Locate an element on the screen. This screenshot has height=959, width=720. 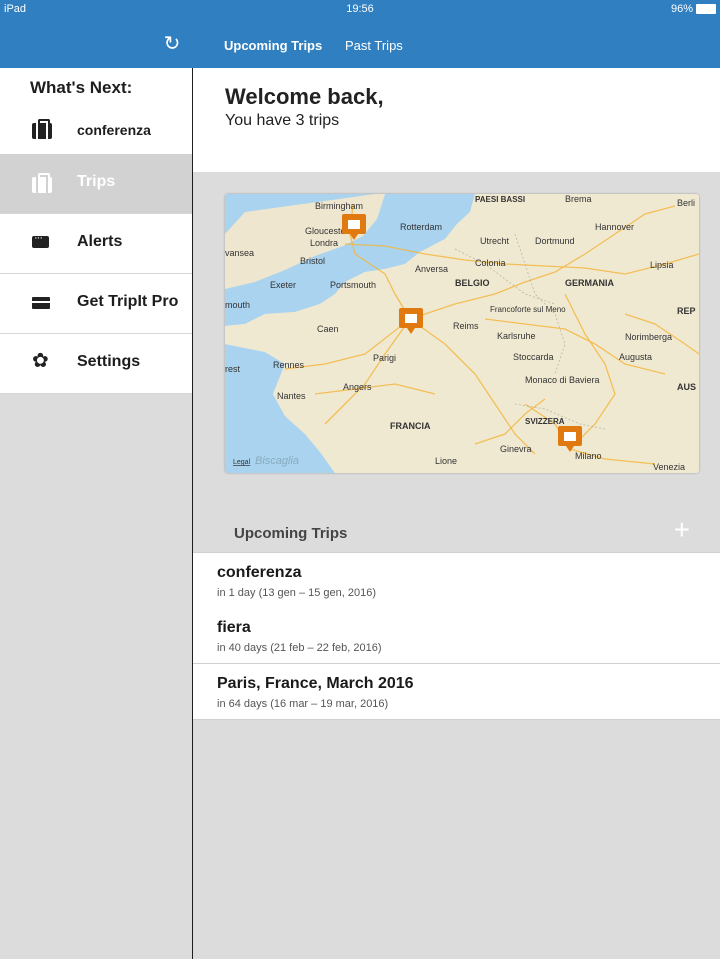
sidebar-item-label: Alerts is located at coordinates (100, 241).